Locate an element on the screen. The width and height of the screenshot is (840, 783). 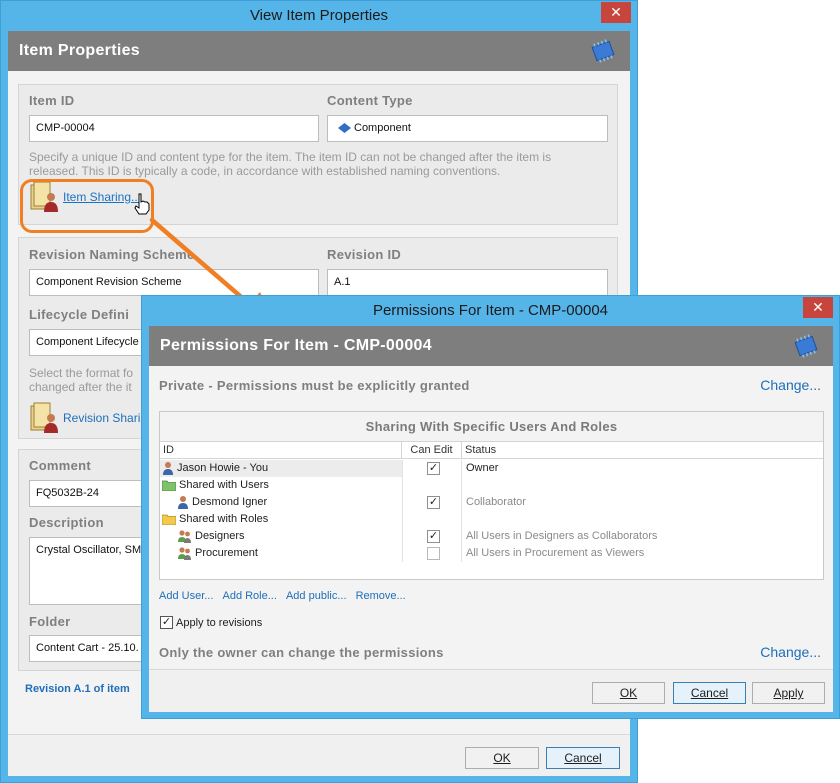
grid-title: Sharing With Specific Users And Roles is located at coordinates (491, 427).